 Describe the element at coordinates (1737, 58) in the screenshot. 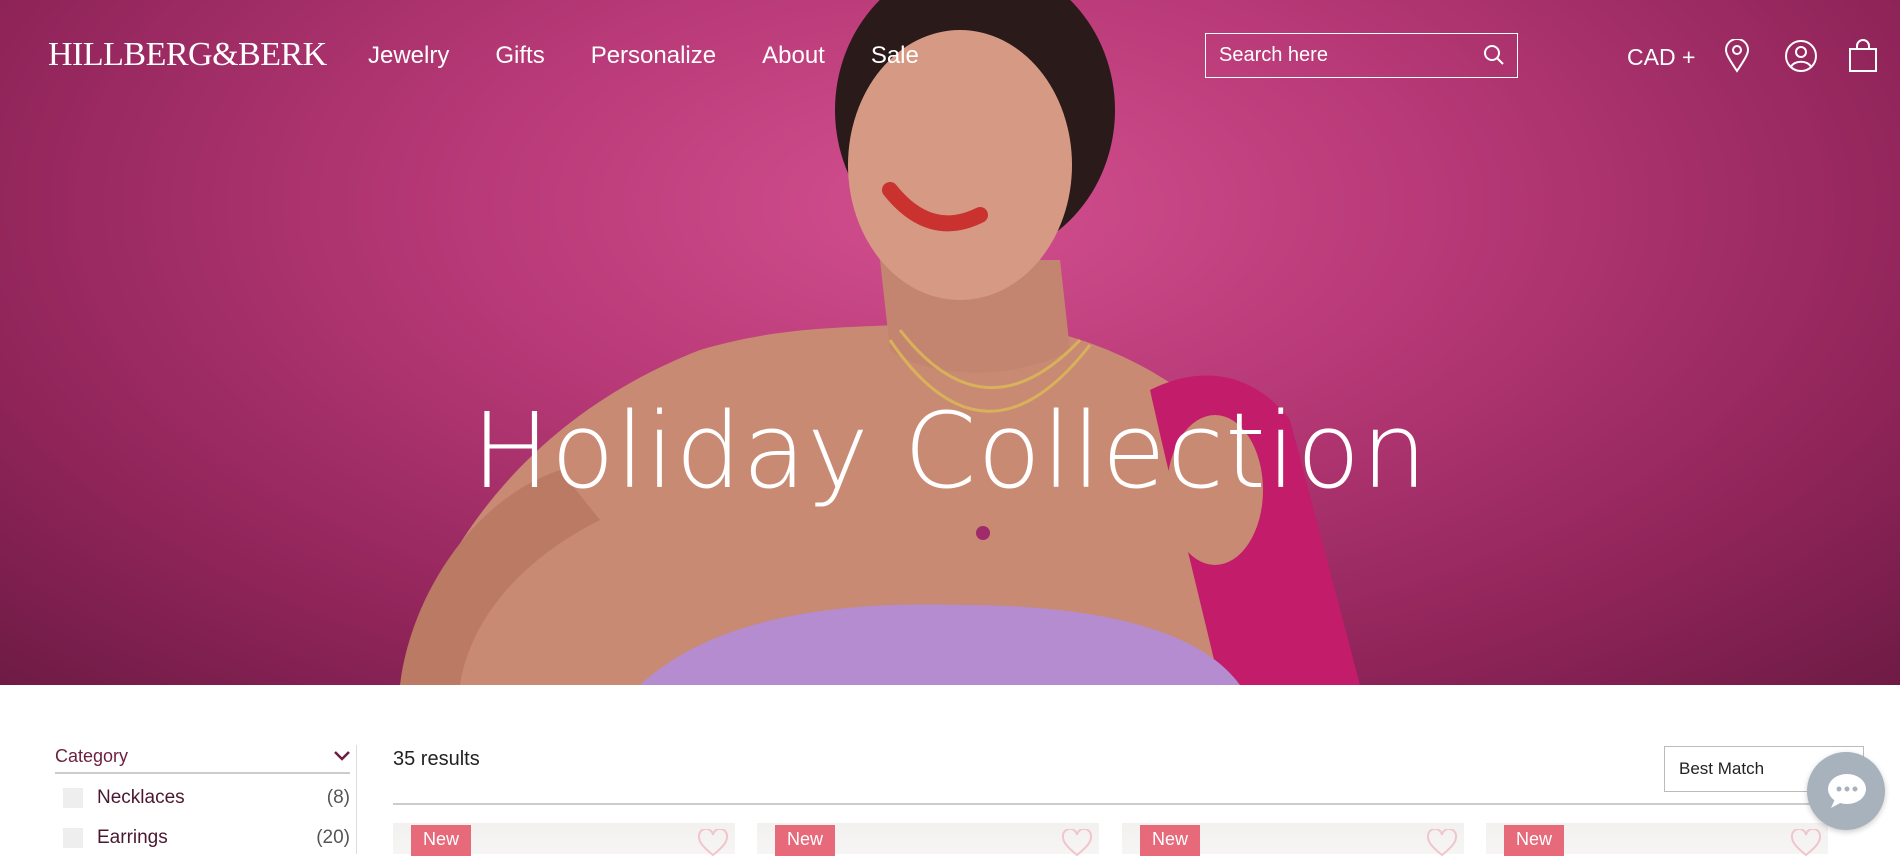

I see `location-pin-icon` at that location.